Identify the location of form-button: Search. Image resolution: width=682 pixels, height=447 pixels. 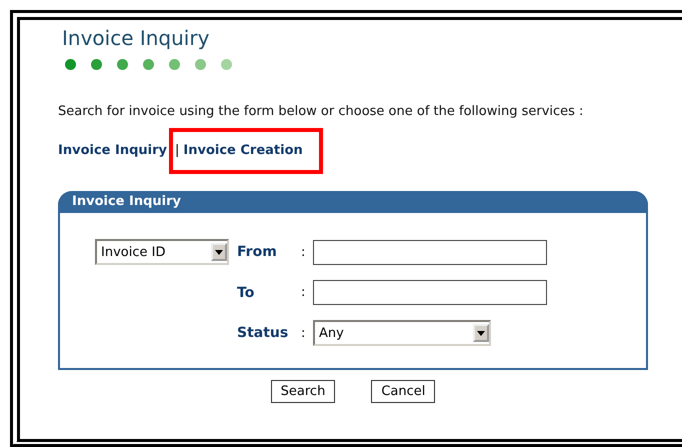
(303, 391).